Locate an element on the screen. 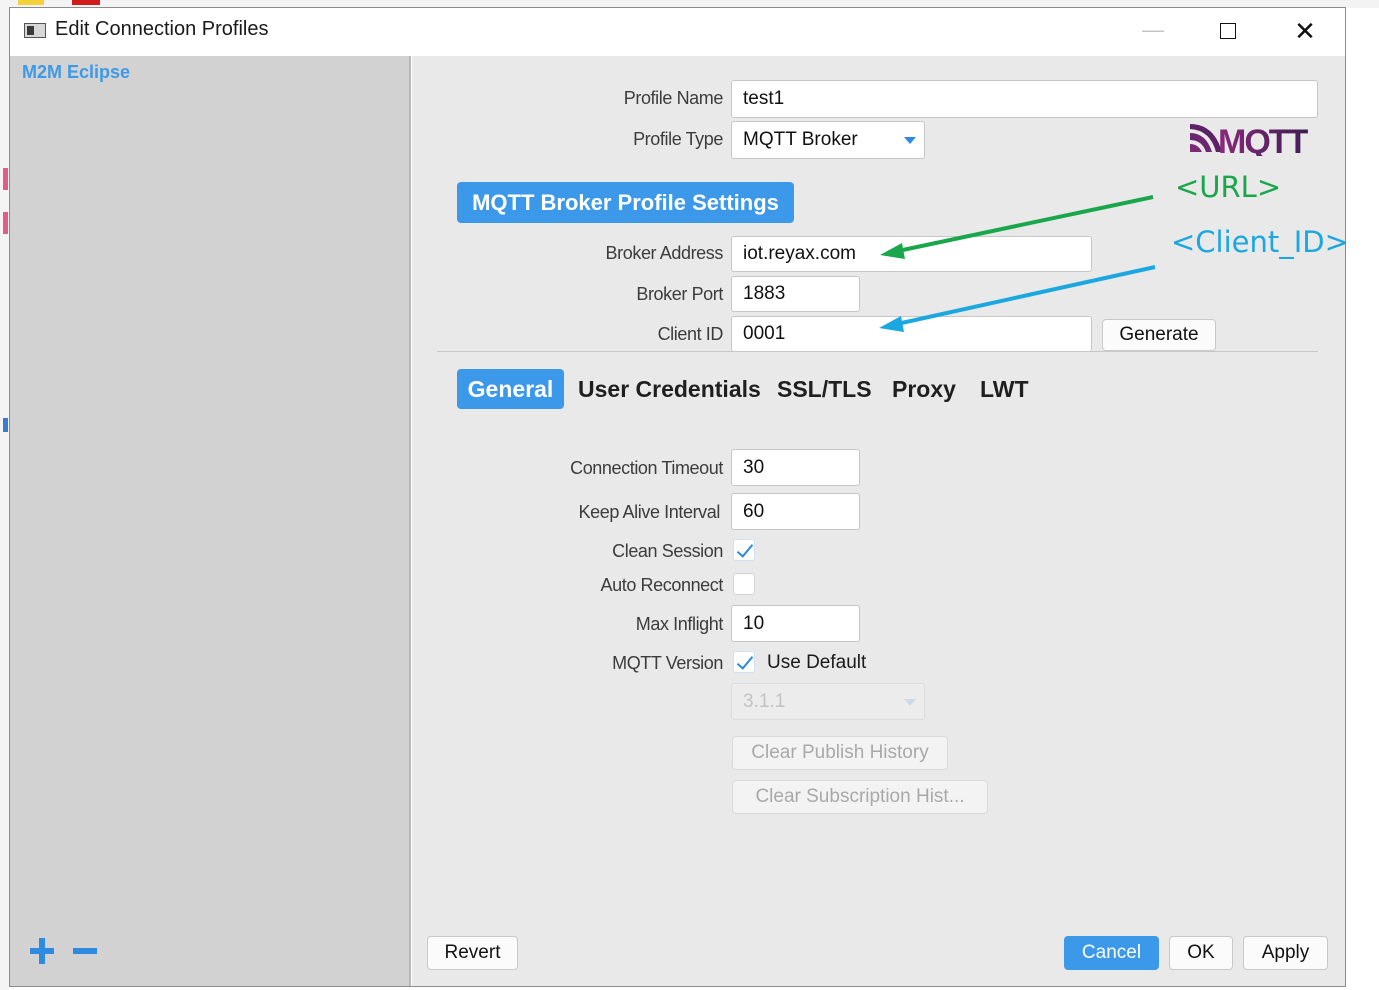 Image resolution: width=1379 pixels, height=990 pixels. broker-port-input: 1883 is located at coordinates (795, 294).